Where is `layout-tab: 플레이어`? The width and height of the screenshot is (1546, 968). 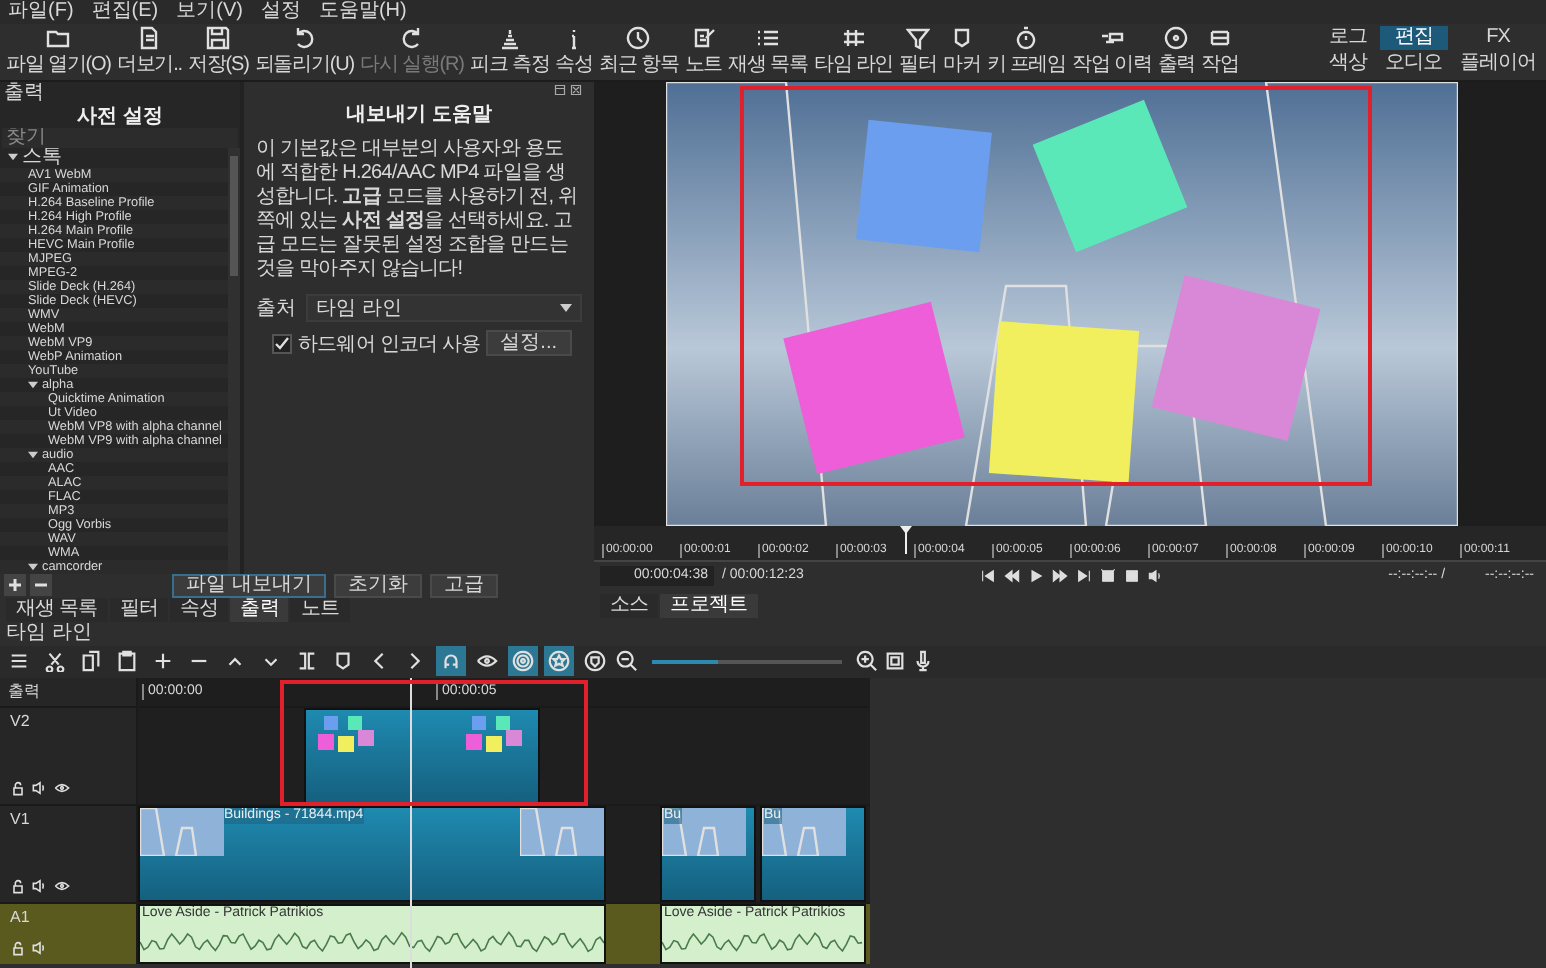
layout-tab: 플레이어 is located at coordinates (1498, 64).